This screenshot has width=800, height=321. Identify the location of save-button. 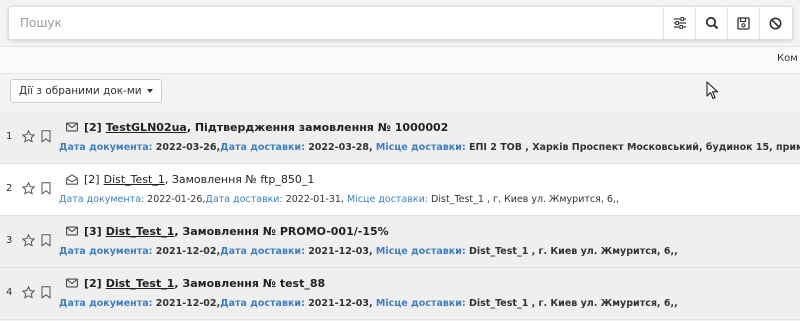
(743, 23).